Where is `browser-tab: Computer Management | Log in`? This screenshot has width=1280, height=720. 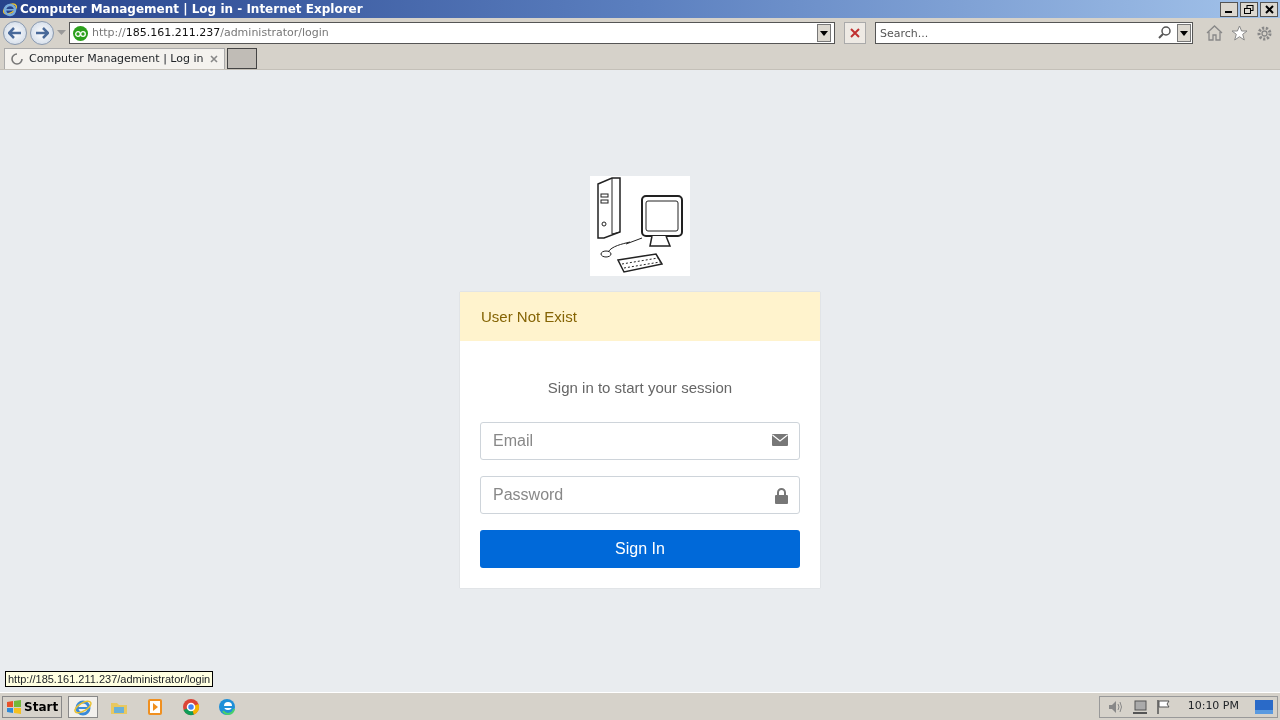
browser-tab: Computer Management | Log in is located at coordinates (114, 58).